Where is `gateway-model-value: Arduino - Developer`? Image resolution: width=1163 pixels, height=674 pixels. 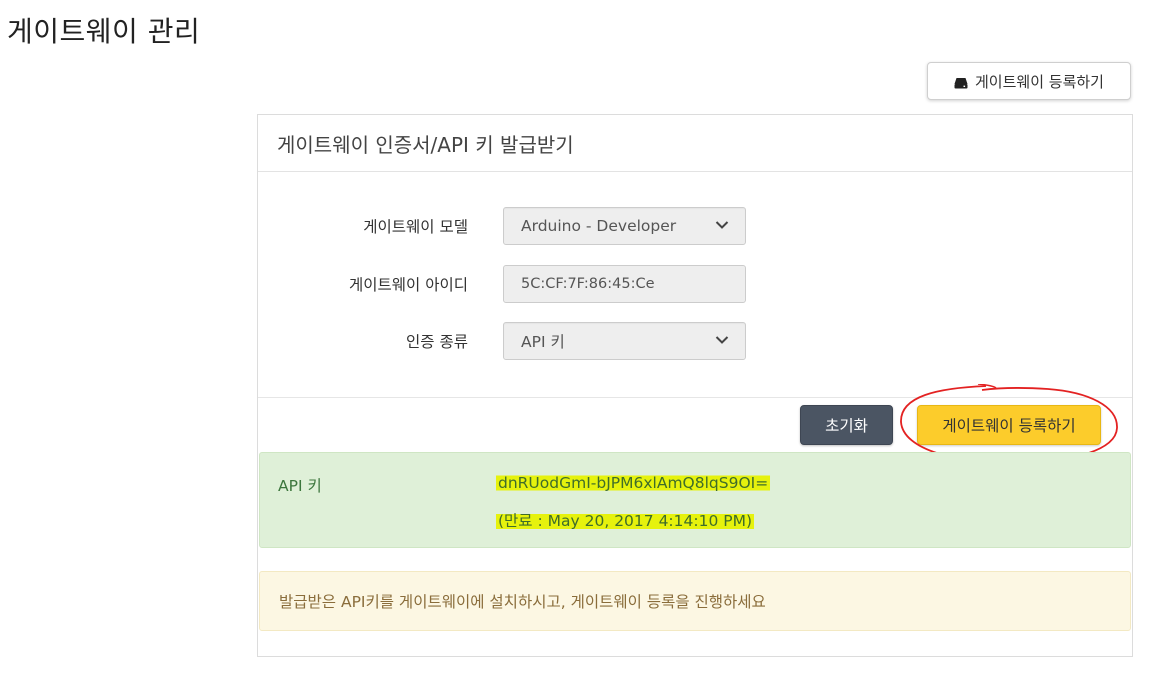 gateway-model-value: Arduino - Developer is located at coordinates (599, 226).